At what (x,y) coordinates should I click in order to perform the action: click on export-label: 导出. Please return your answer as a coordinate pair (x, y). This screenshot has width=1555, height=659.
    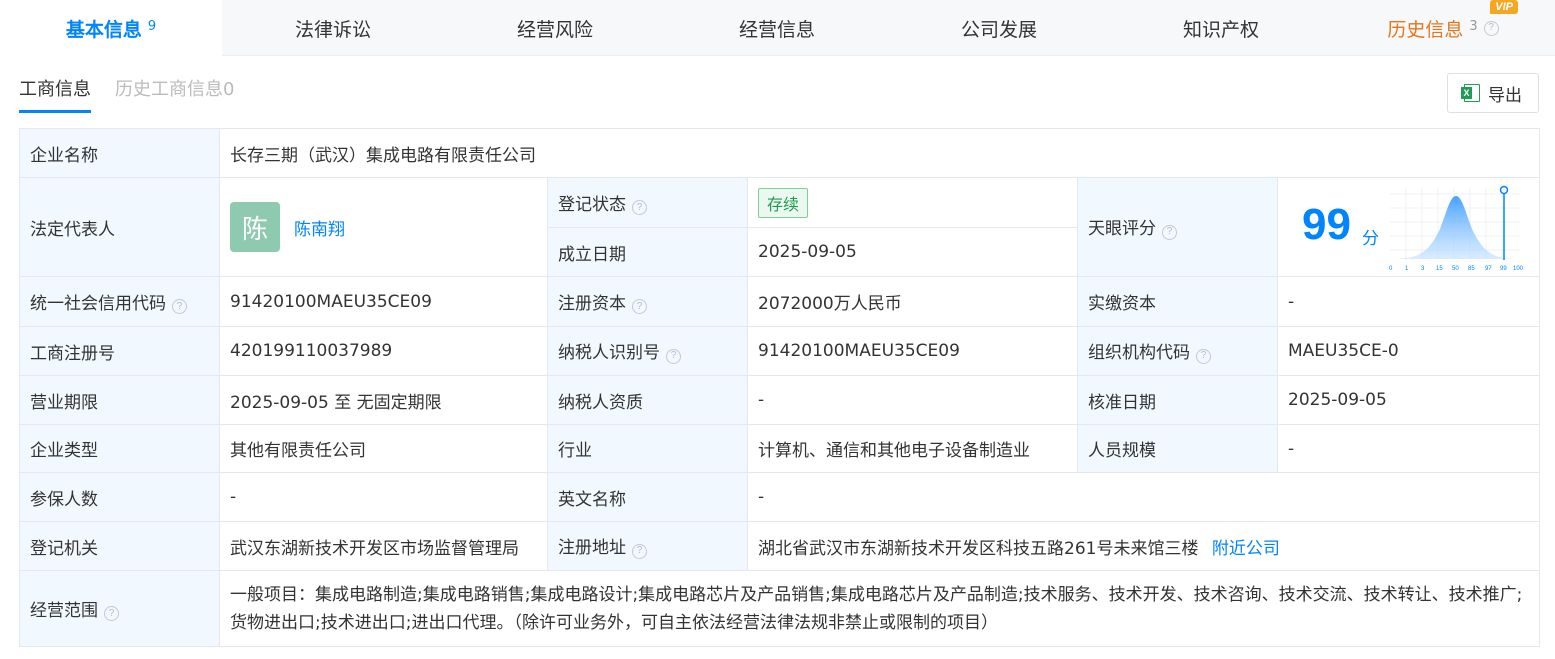
    Looking at the image, I should click on (1505, 95).